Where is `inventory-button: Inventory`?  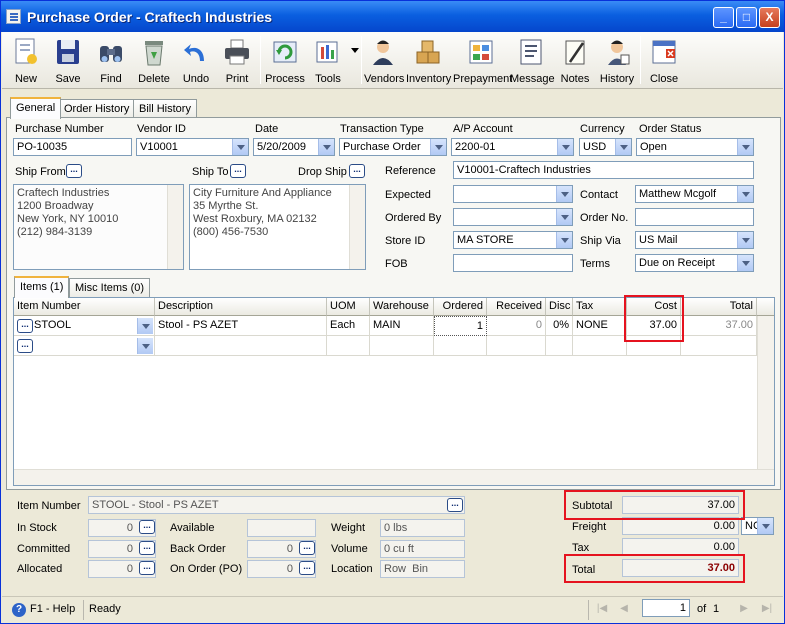
inventory-button: Inventory is located at coordinates (428, 61).